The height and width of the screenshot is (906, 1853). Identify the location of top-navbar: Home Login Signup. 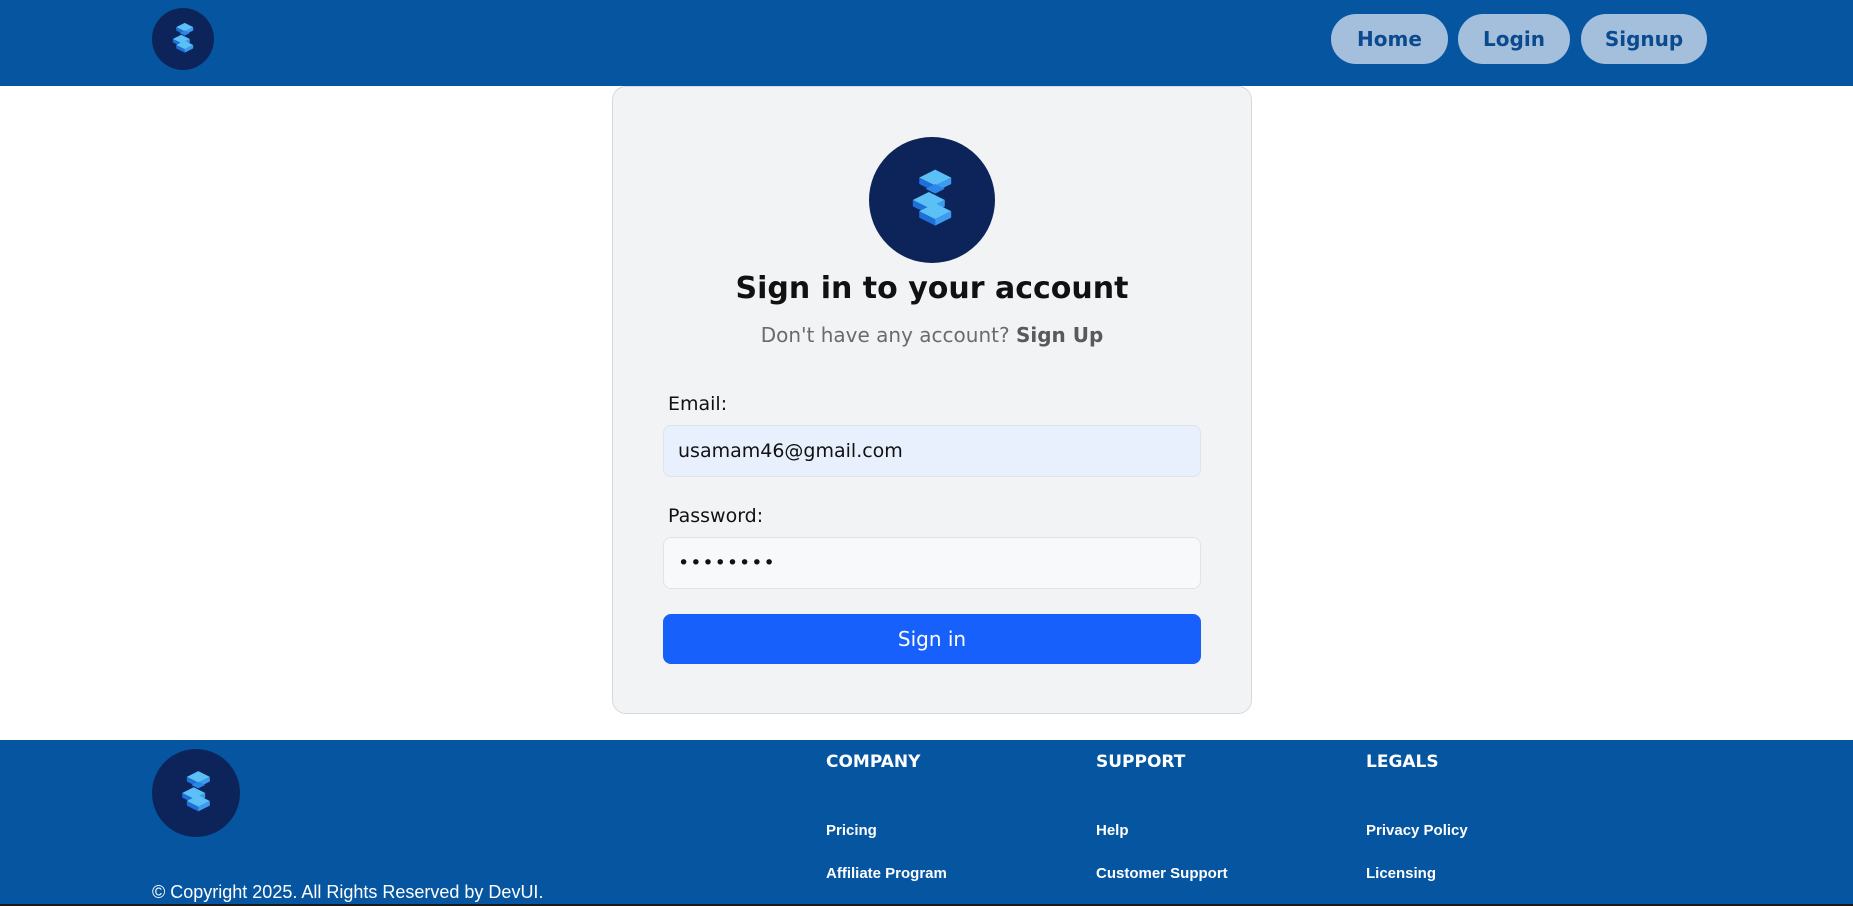
(926, 43).